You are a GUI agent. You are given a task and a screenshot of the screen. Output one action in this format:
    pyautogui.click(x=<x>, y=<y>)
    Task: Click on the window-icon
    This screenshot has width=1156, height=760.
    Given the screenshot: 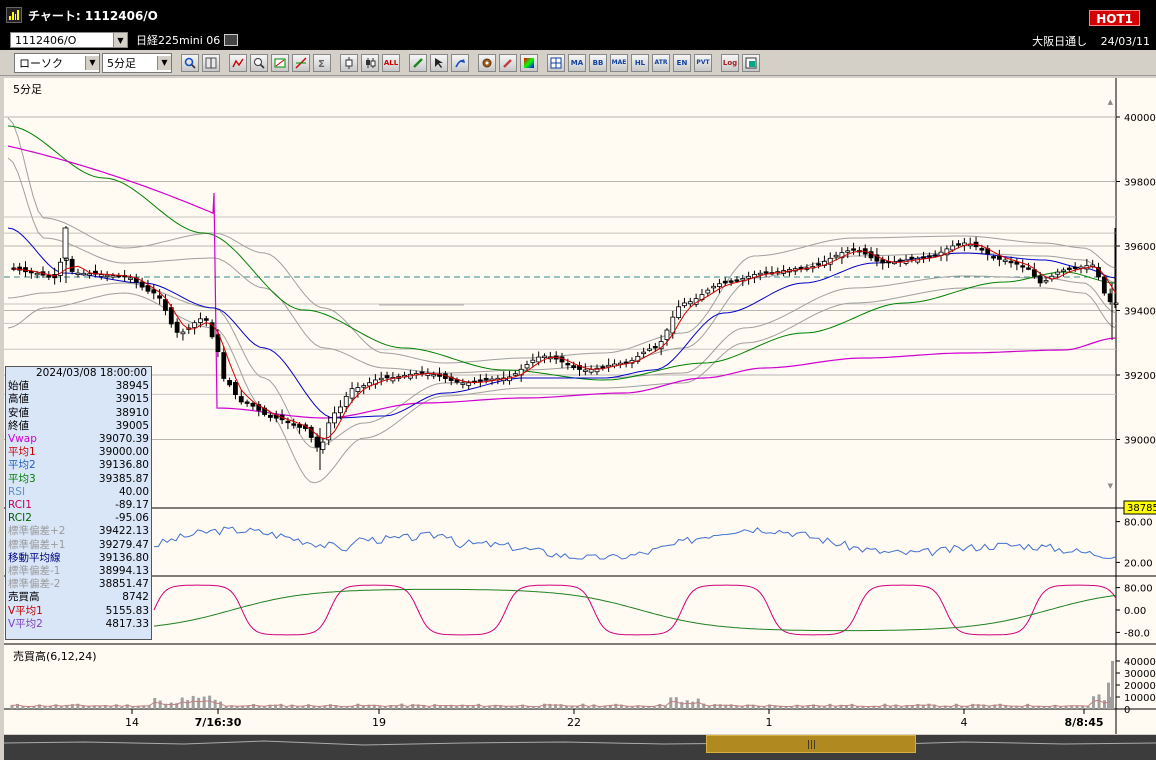 What is the action you would take?
    pyautogui.click(x=751, y=62)
    